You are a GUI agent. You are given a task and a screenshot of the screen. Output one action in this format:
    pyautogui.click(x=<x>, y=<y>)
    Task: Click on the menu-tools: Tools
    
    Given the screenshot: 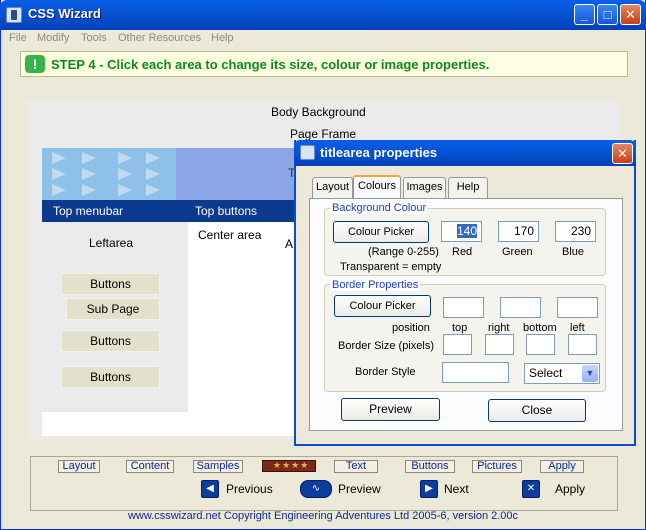 What is the action you would take?
    pyautogui.click(x=94, y=38)
    